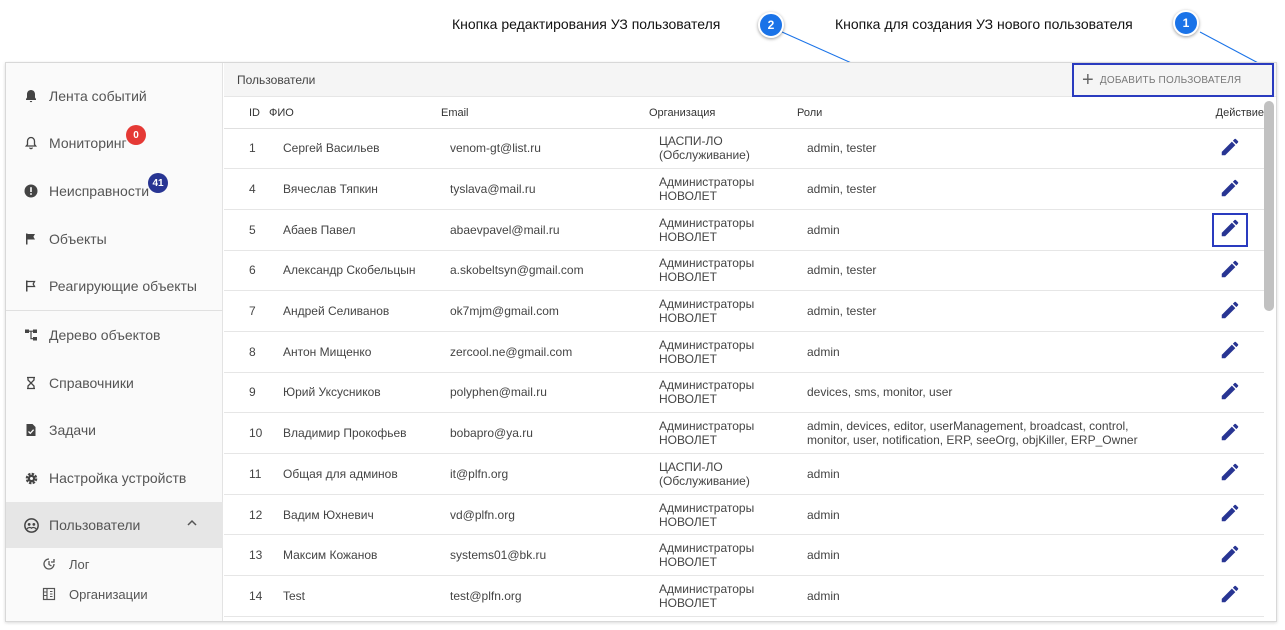  What do you see at coordinates (95, 525) in the screenshot?
I see `sidebar-item-label: Пользователи` at bounding box center [95, 525].